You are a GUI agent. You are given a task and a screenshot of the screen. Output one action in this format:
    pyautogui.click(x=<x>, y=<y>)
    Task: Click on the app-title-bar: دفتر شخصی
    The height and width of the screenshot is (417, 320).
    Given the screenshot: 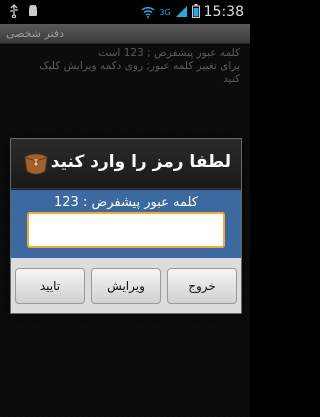 What is the action you would take?
    pyautogui.click(x=125, y=34)
    